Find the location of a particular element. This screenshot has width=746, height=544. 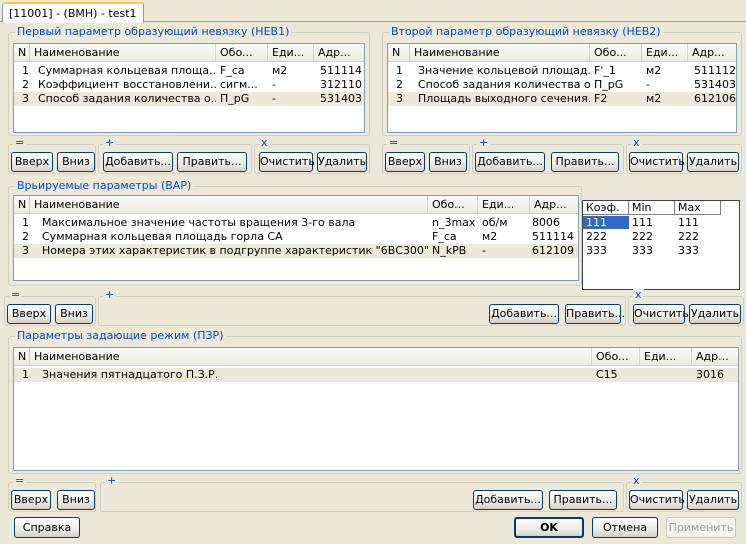

cell-address: 612109 is located at coordinates (553, 250).